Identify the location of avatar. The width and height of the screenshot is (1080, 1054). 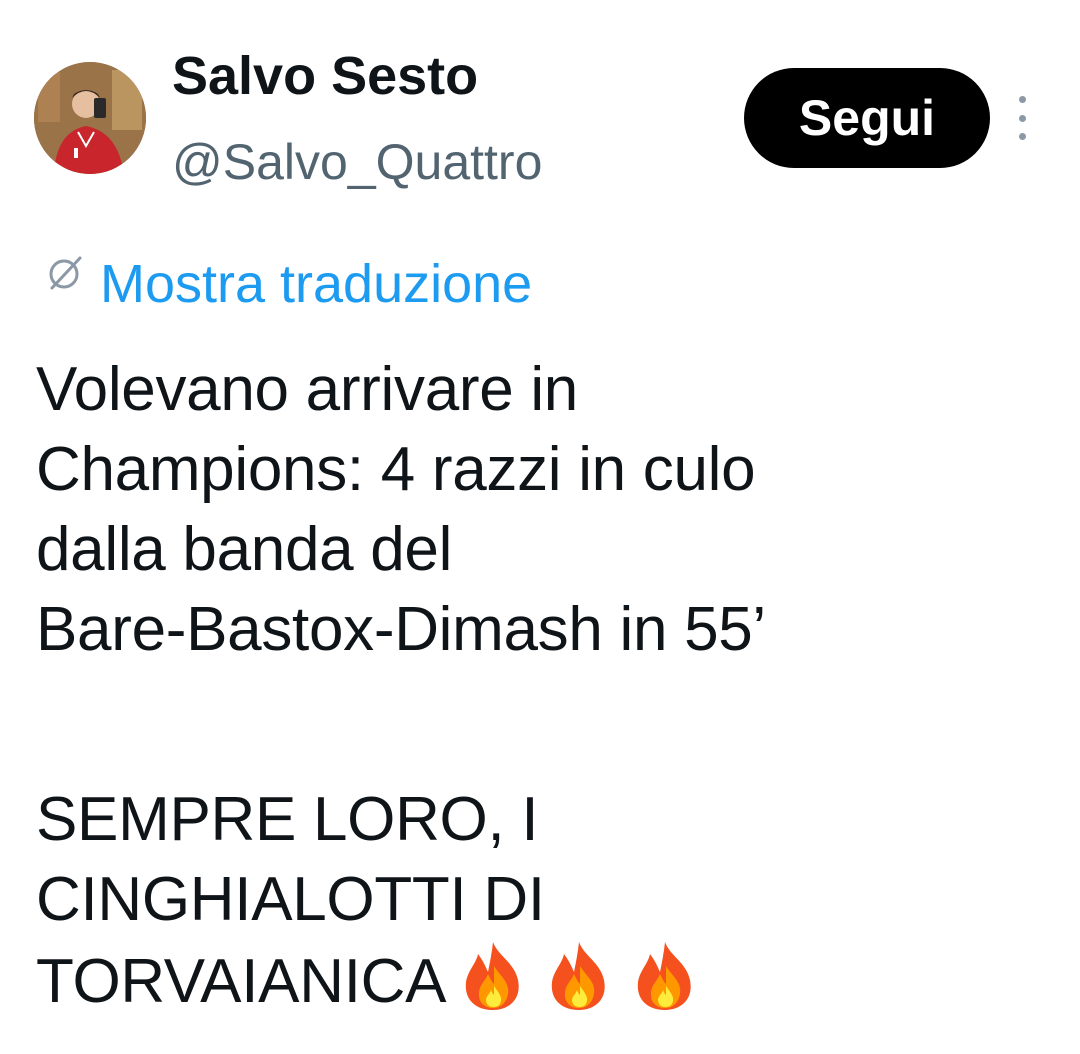
(90, 118).